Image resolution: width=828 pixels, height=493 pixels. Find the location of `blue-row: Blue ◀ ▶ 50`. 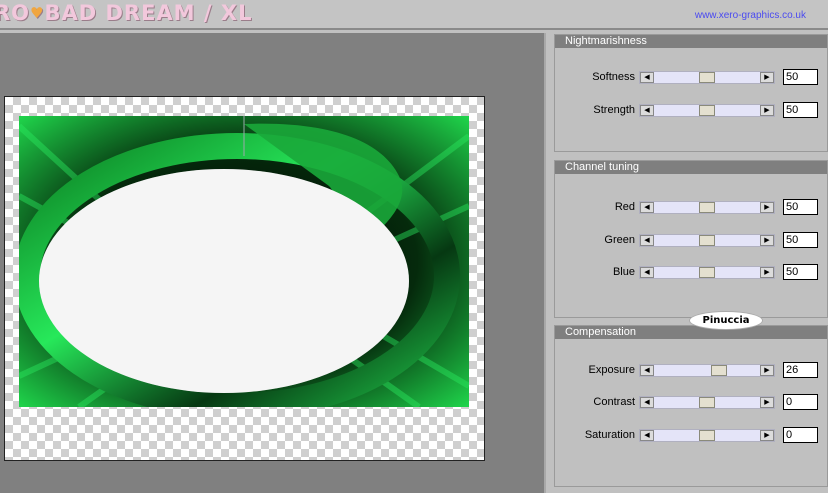

blue-row: Blue ◀ ▶ 50 is located at coordinates (691, 273).